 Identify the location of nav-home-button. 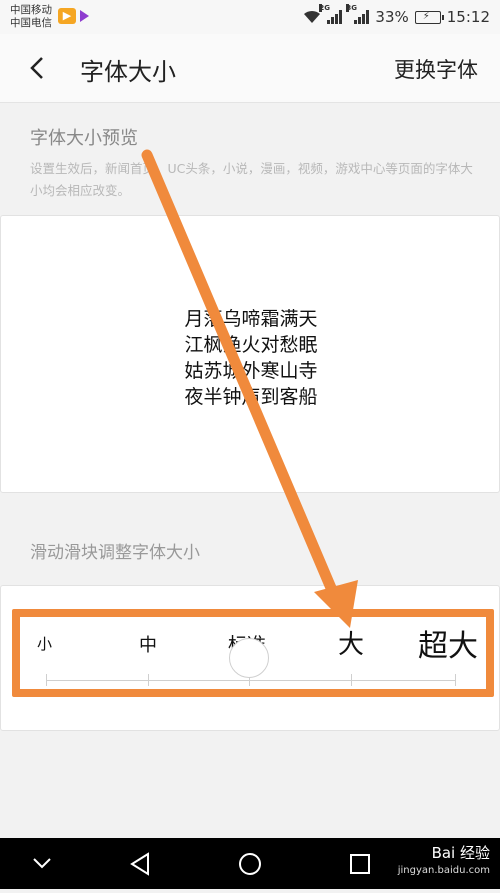
(250, 863).